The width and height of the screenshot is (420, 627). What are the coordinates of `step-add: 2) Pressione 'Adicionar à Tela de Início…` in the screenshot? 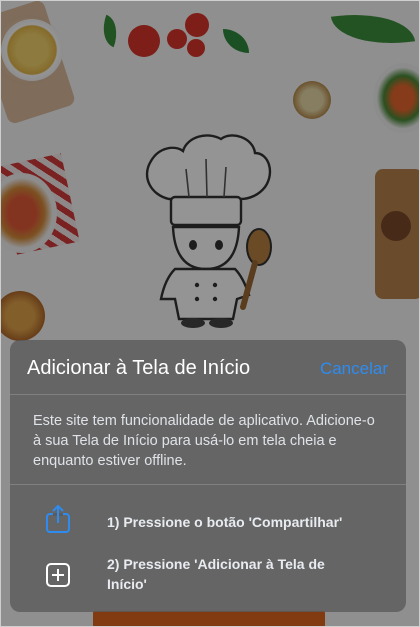 It's located at (208, 579).